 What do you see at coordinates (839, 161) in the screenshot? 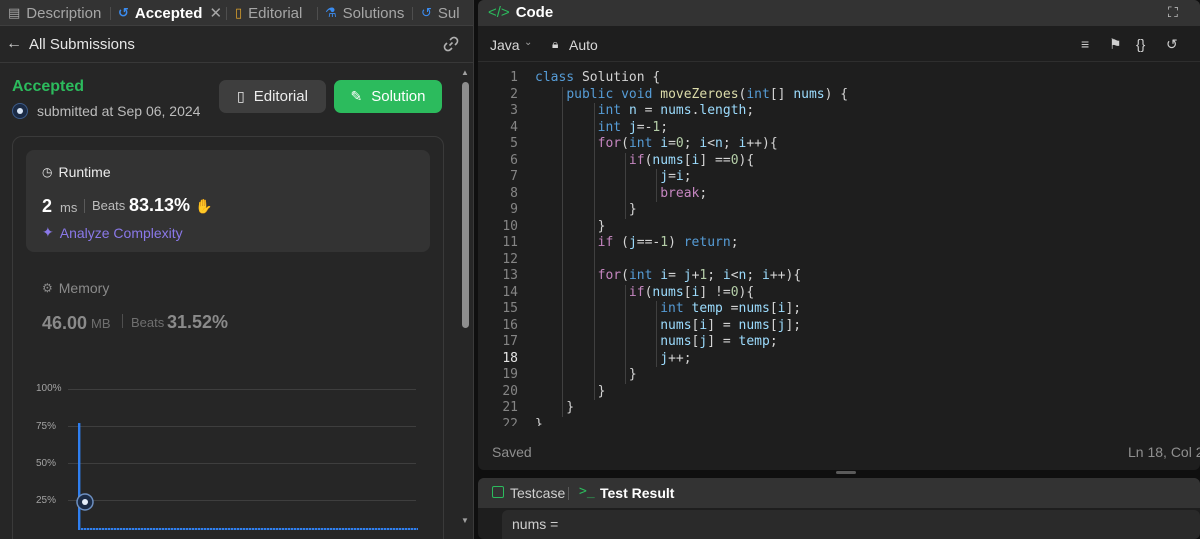
I see `code-line: 6 if(nums[i] ==0){` at bounding box center [839, 161].